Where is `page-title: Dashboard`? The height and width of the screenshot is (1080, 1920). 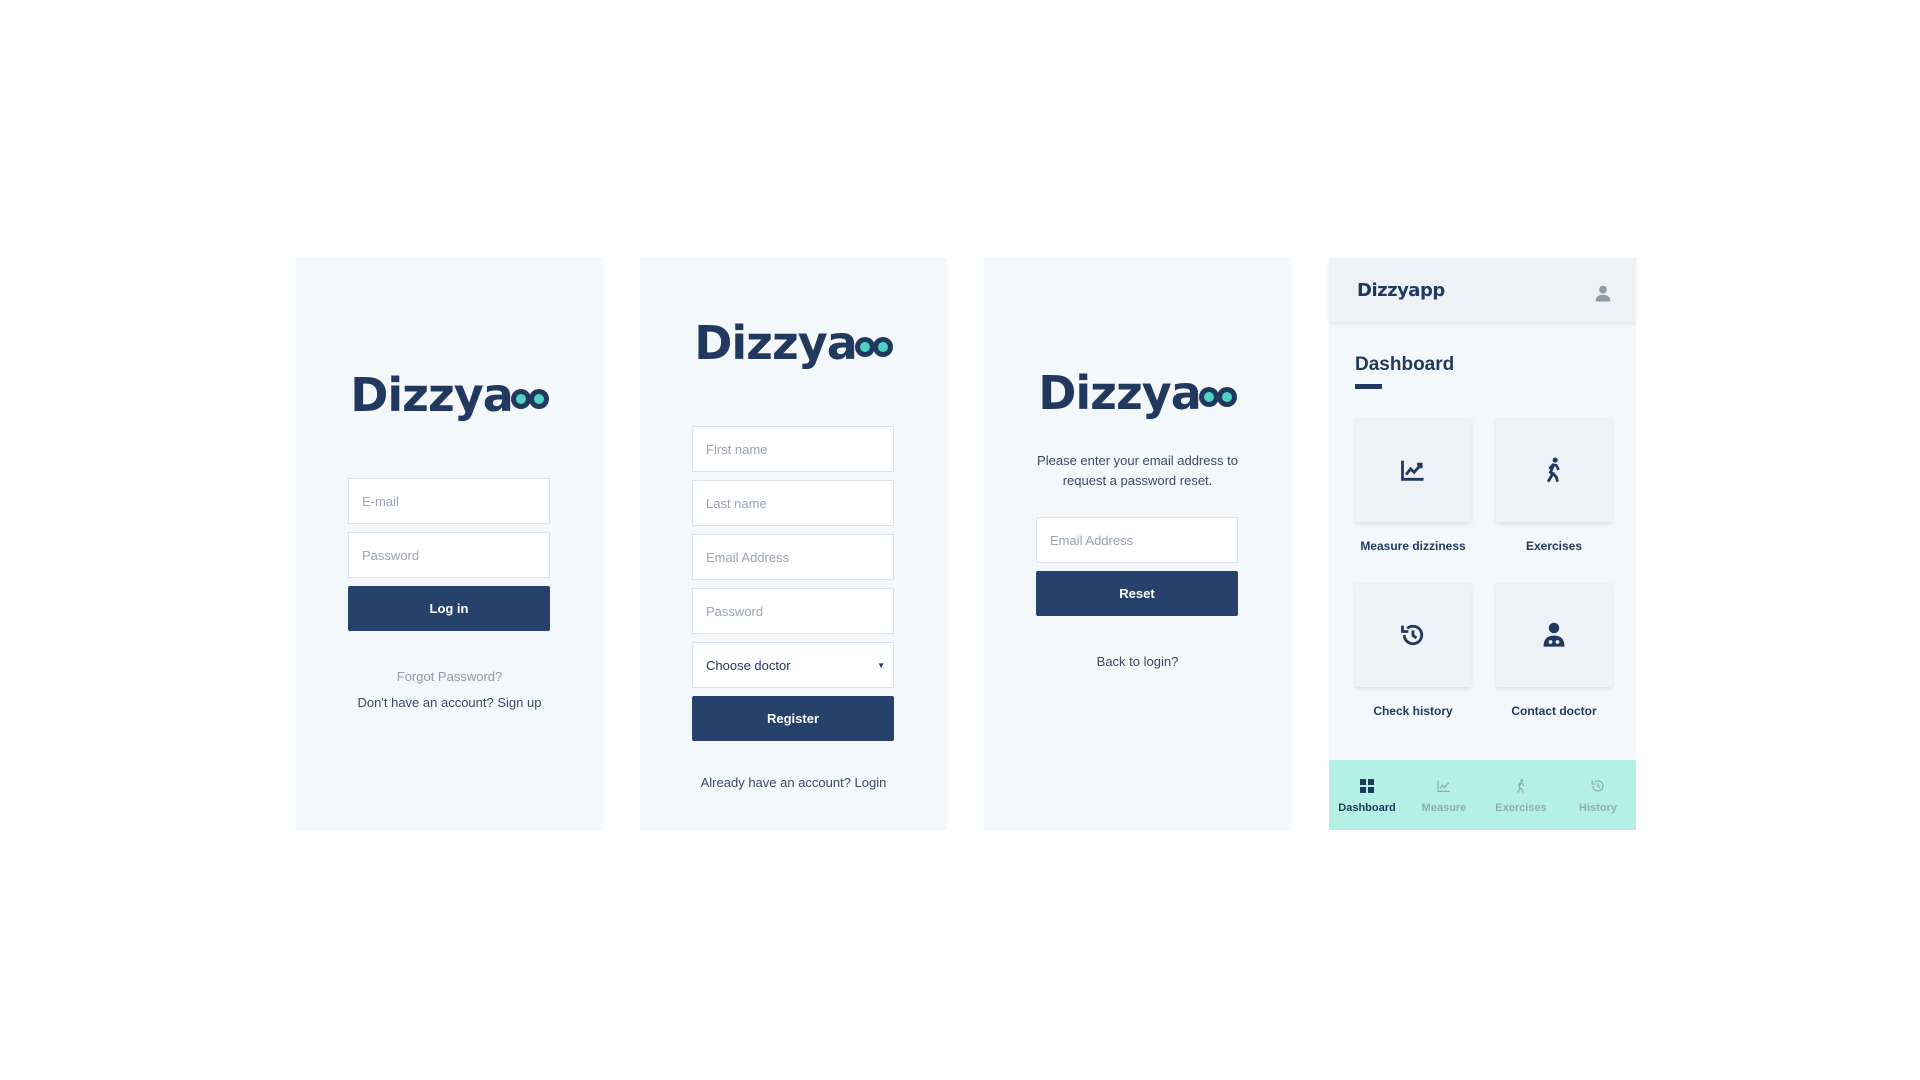
page-title: Dashboard is located at coordinates (1405, 364).